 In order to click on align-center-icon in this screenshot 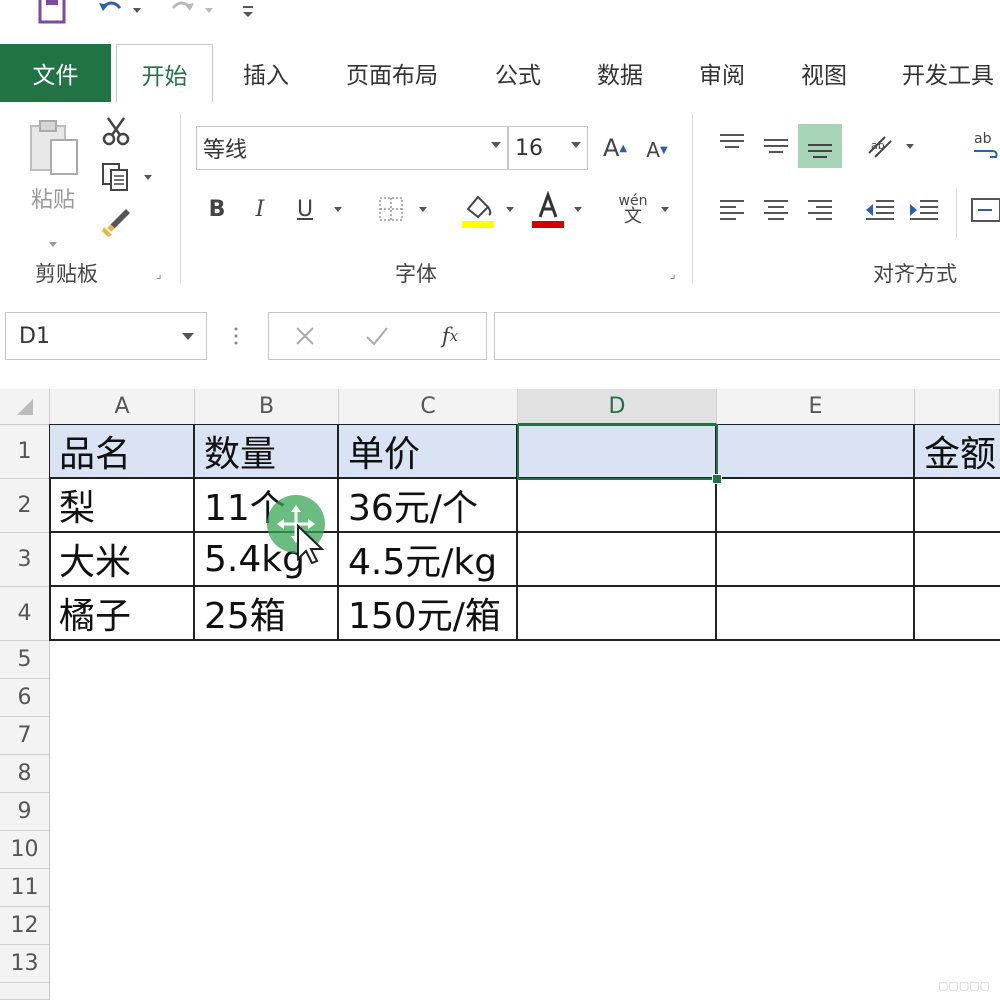, I will do `click(776, 210)`.